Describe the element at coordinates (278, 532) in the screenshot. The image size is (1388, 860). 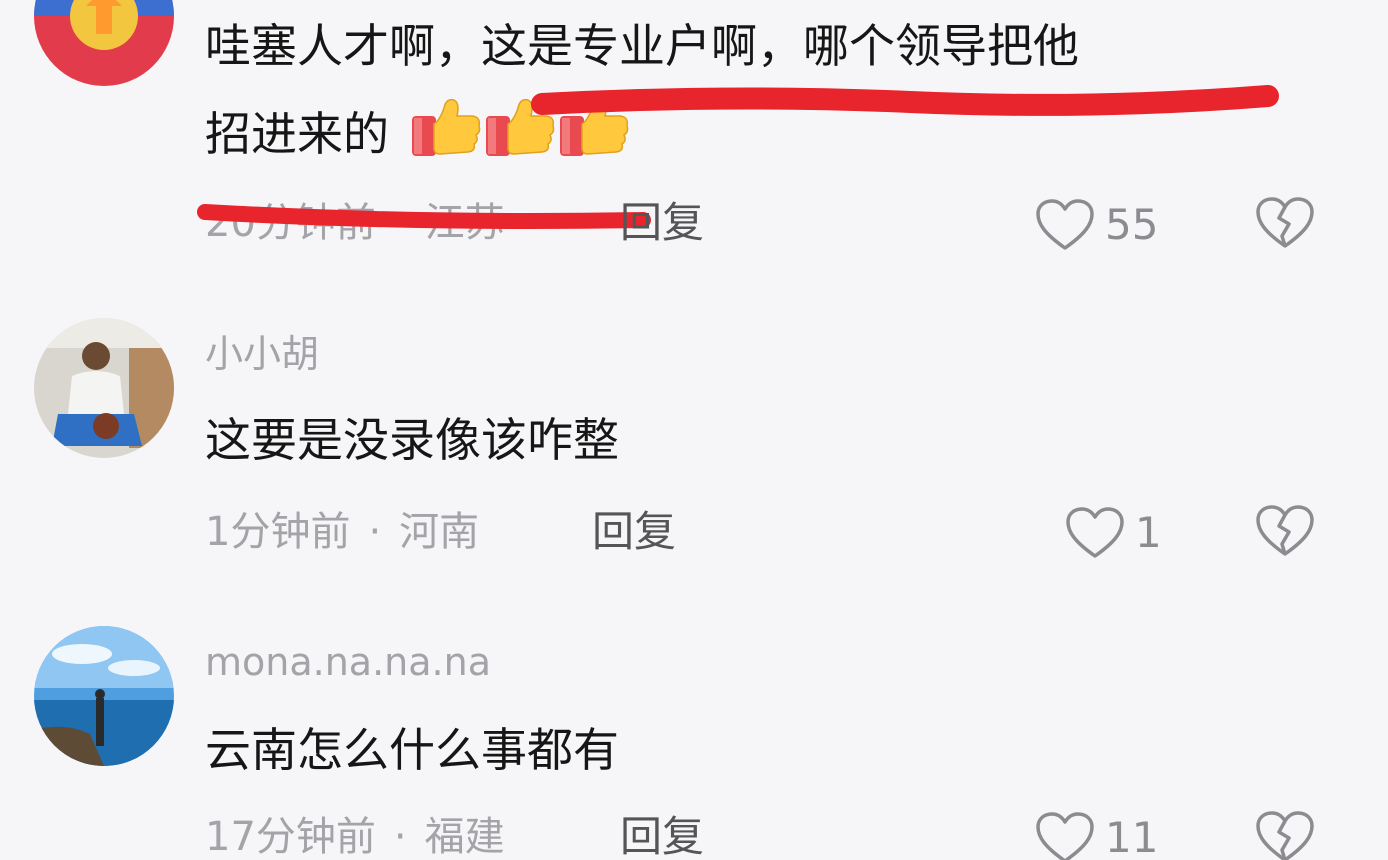
I see `comment-time: 1分钟前` at that location.